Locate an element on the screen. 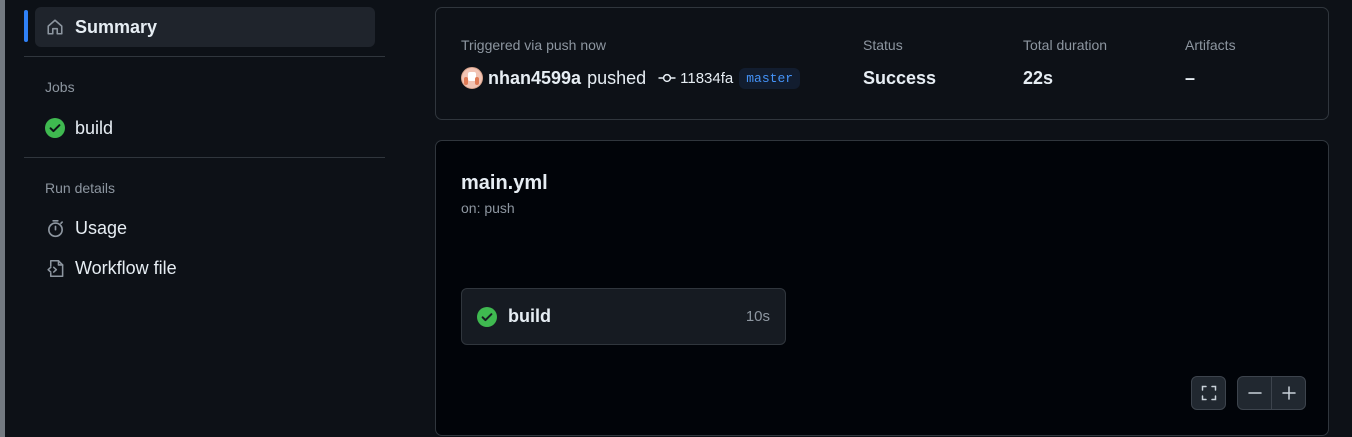 The height and width of the screenshot is (437, 1352). sidebar-item-label: Summary is located at coordinates (116, 26).